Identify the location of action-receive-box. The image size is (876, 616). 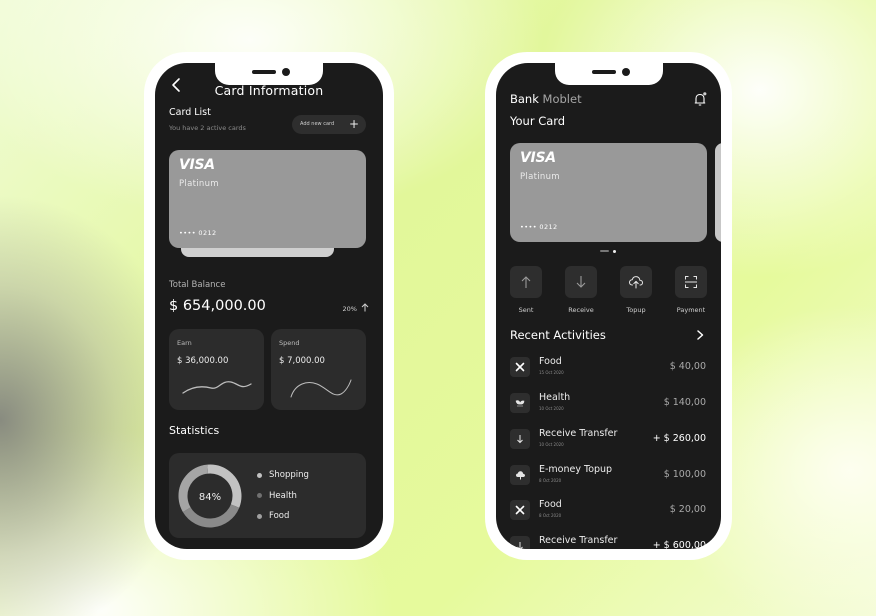
(581, 282).